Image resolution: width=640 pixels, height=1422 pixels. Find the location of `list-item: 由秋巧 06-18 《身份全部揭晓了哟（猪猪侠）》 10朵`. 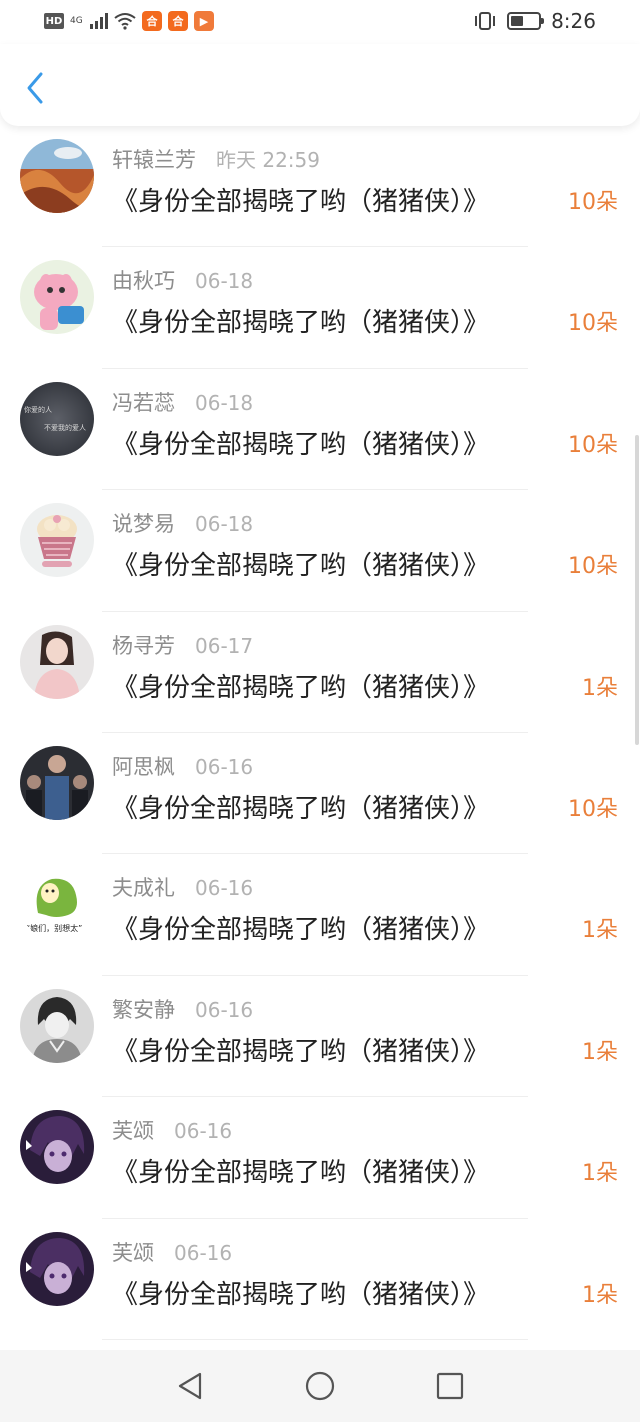

list-item: 由秋巧 06-18 《身份全部揭晓了哟（猪猪侠）》 10朵 is located at coordinates (320, 308).